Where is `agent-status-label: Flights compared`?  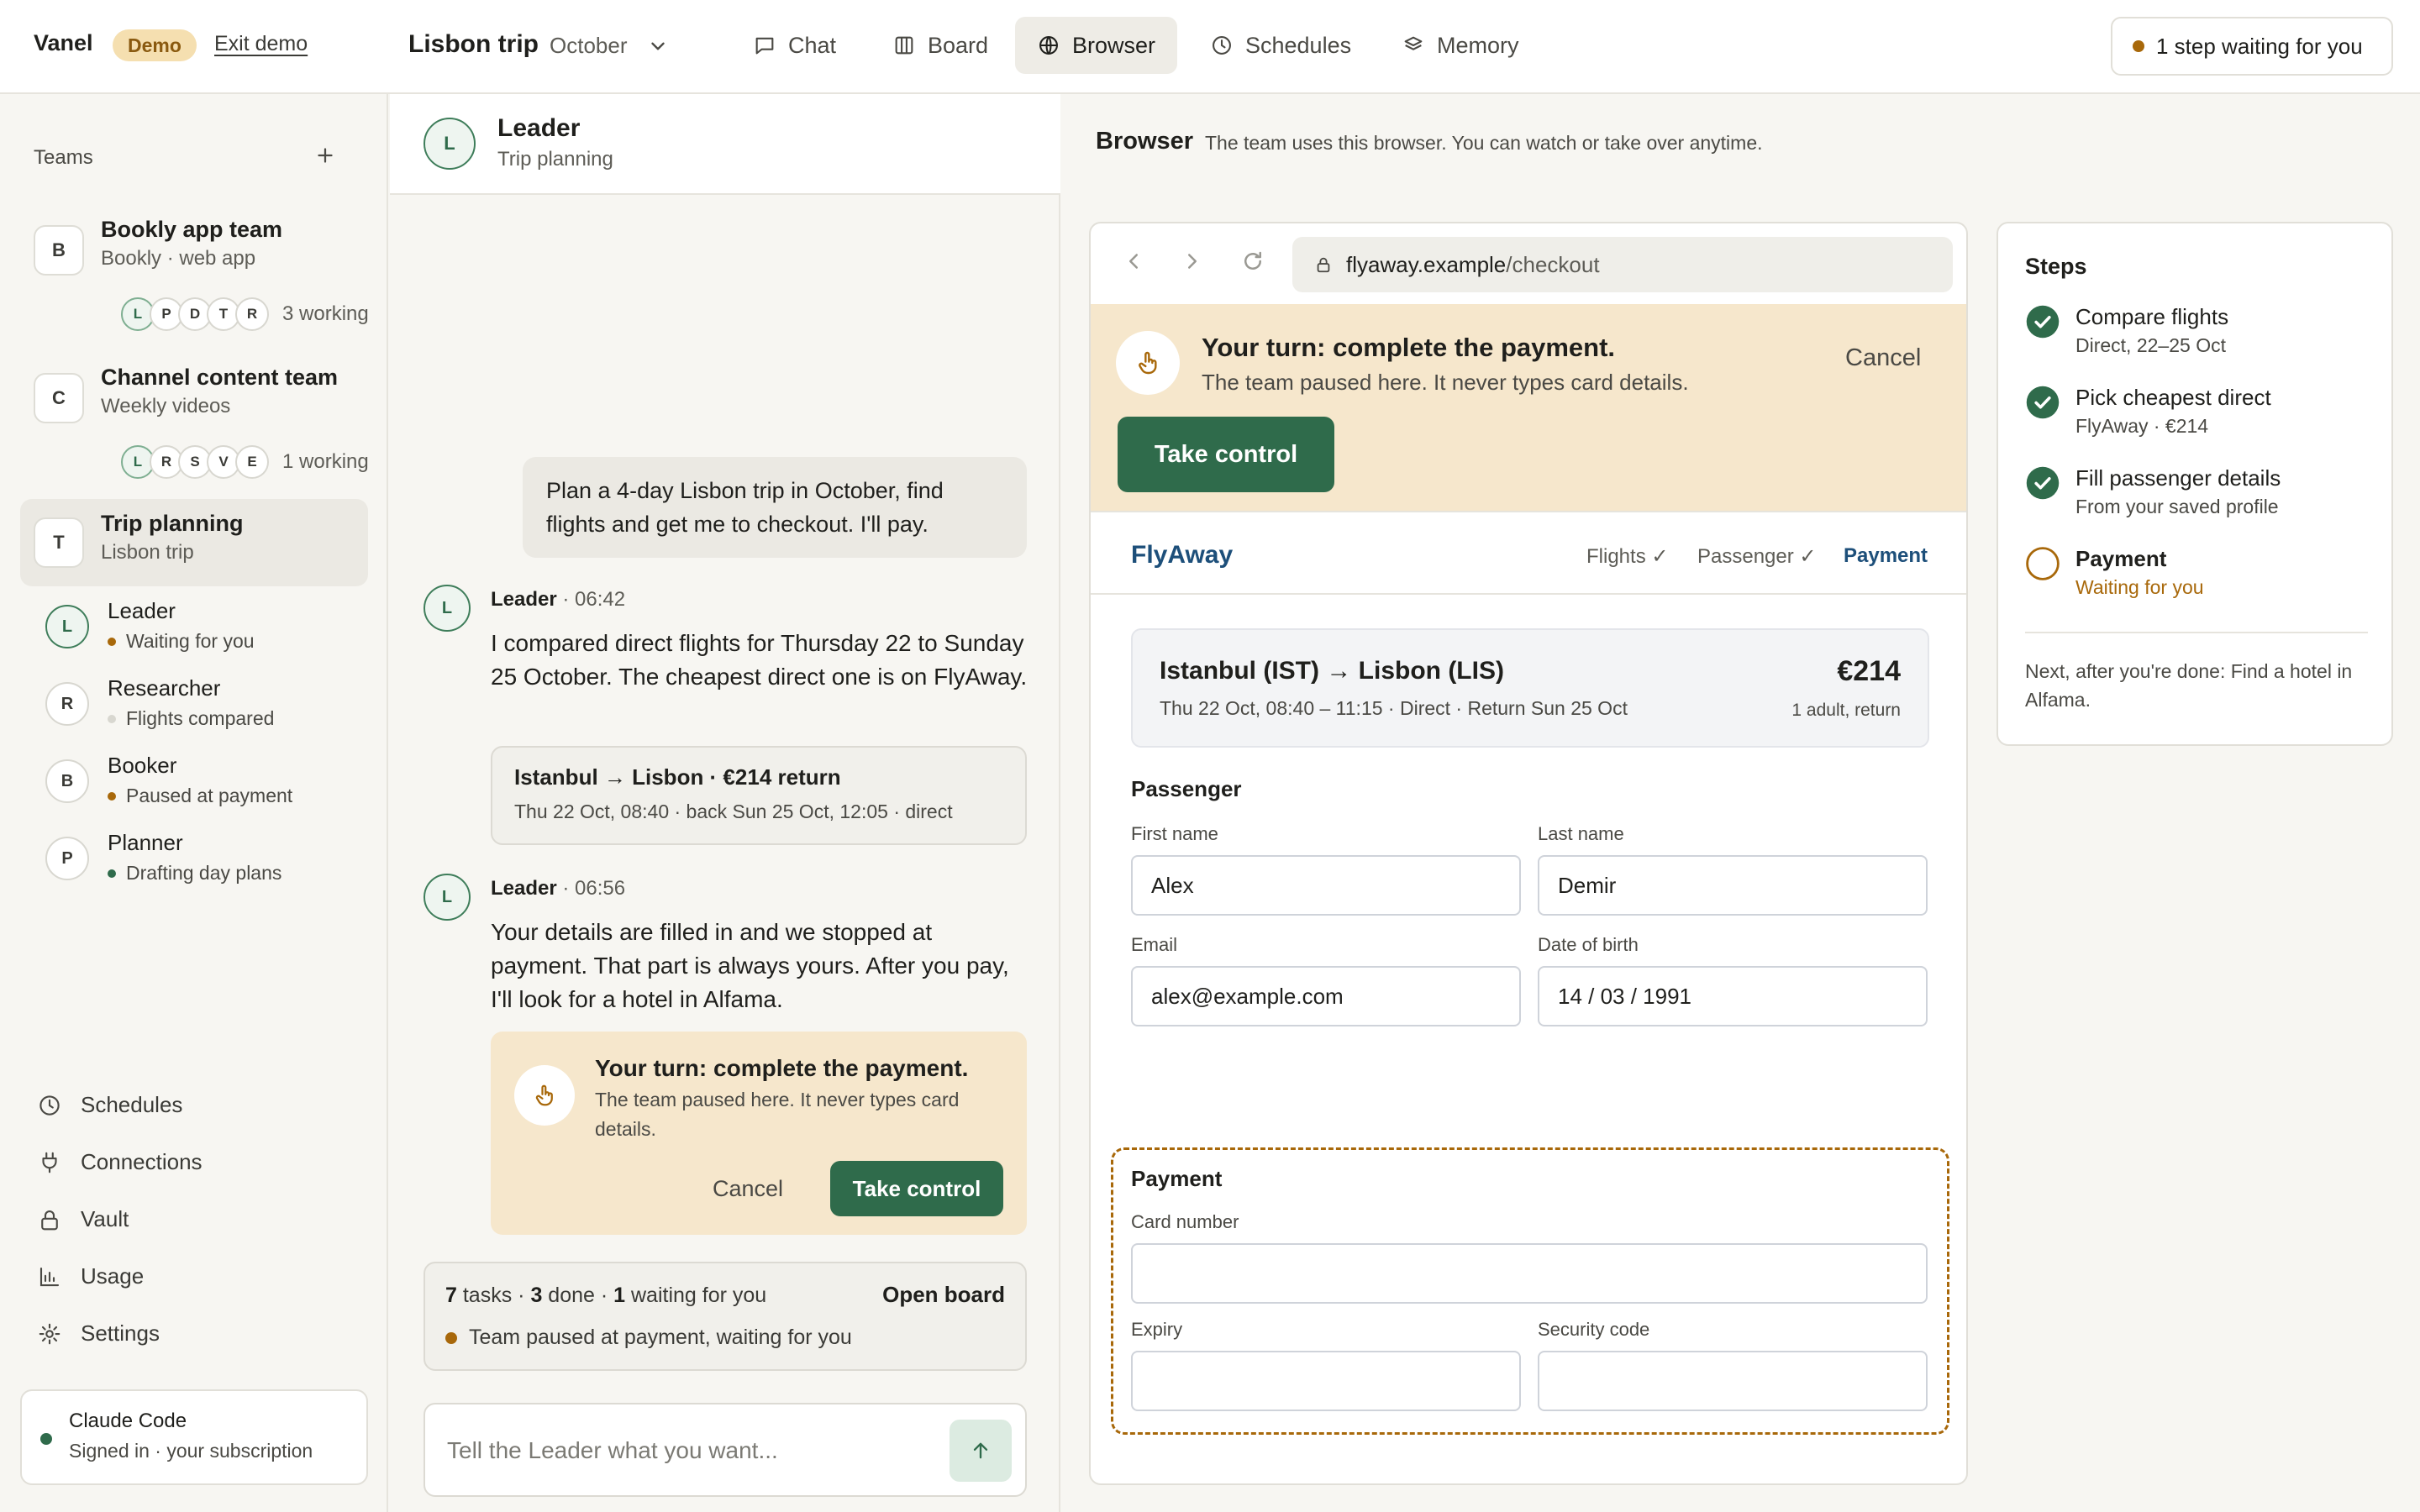 agent-status-label: Flights compared is located at coordinates (200, 718).